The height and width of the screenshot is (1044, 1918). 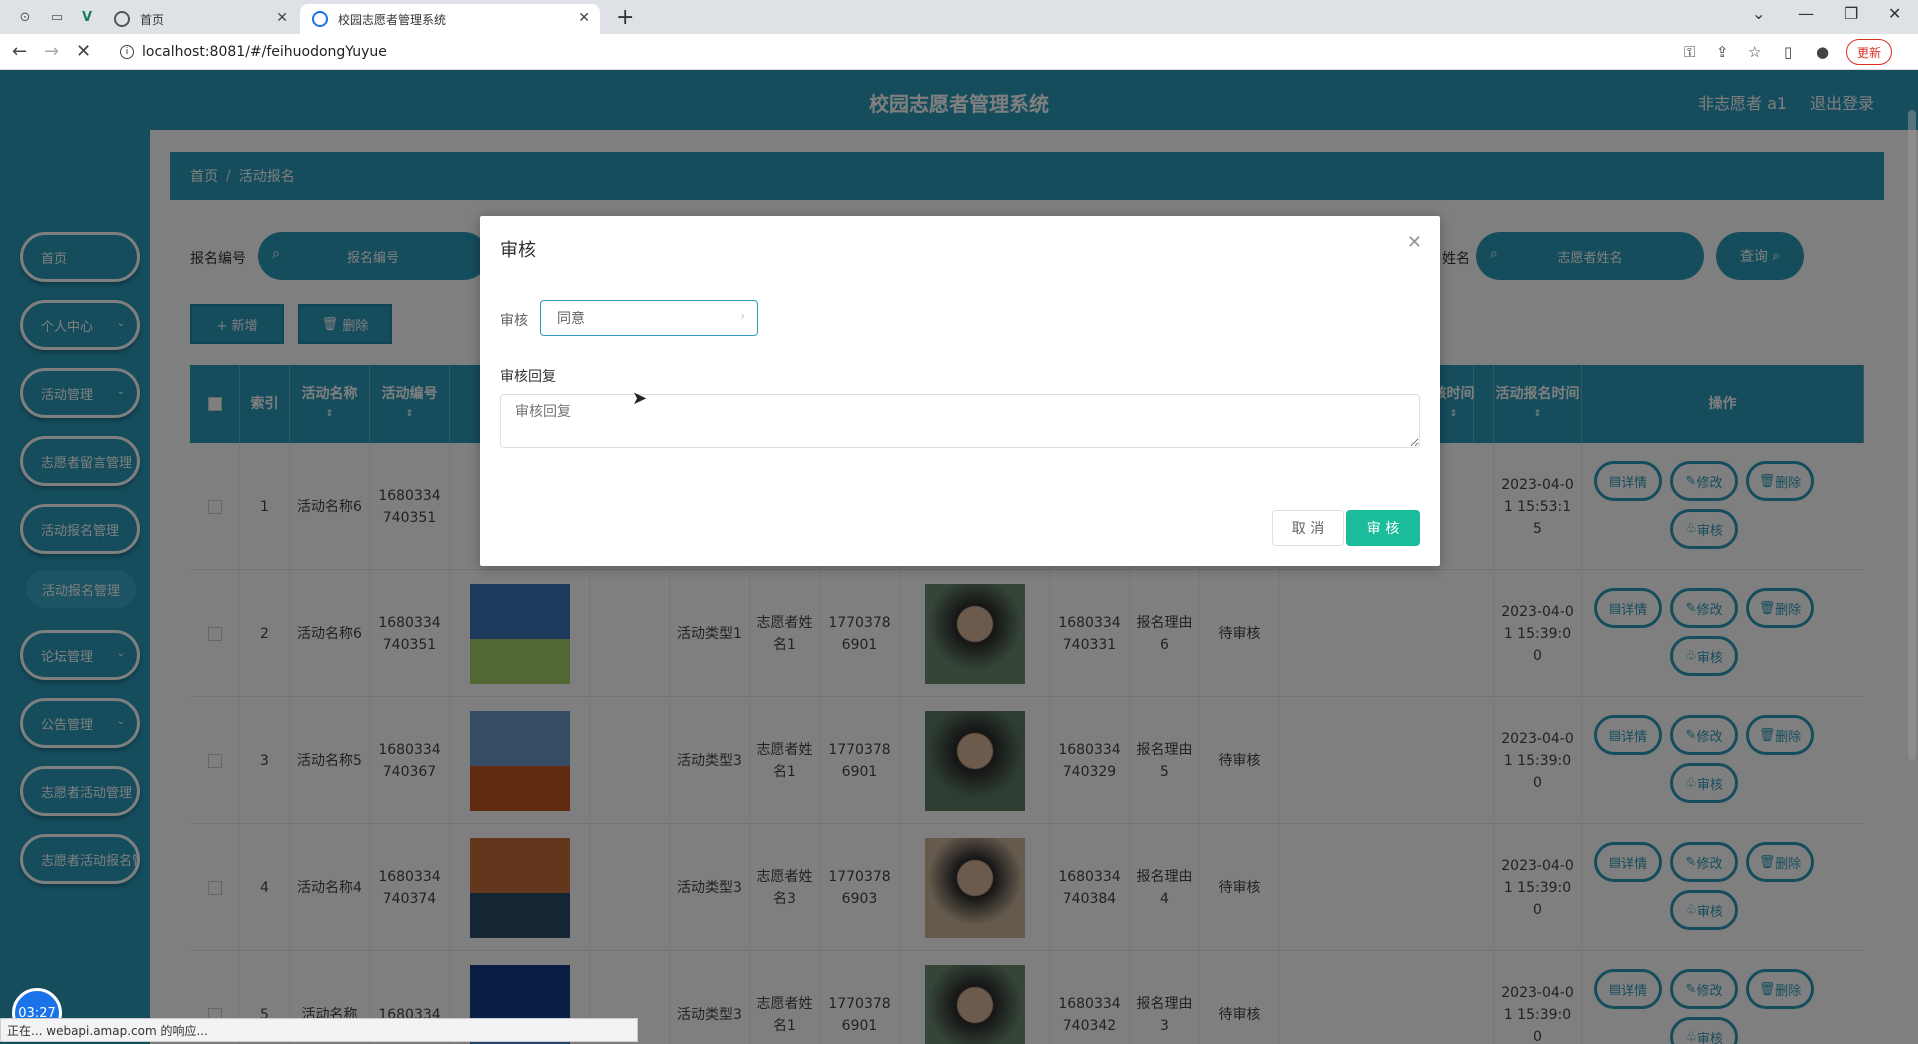 I want to click on info-icon: i, so click(x=127, y=52).